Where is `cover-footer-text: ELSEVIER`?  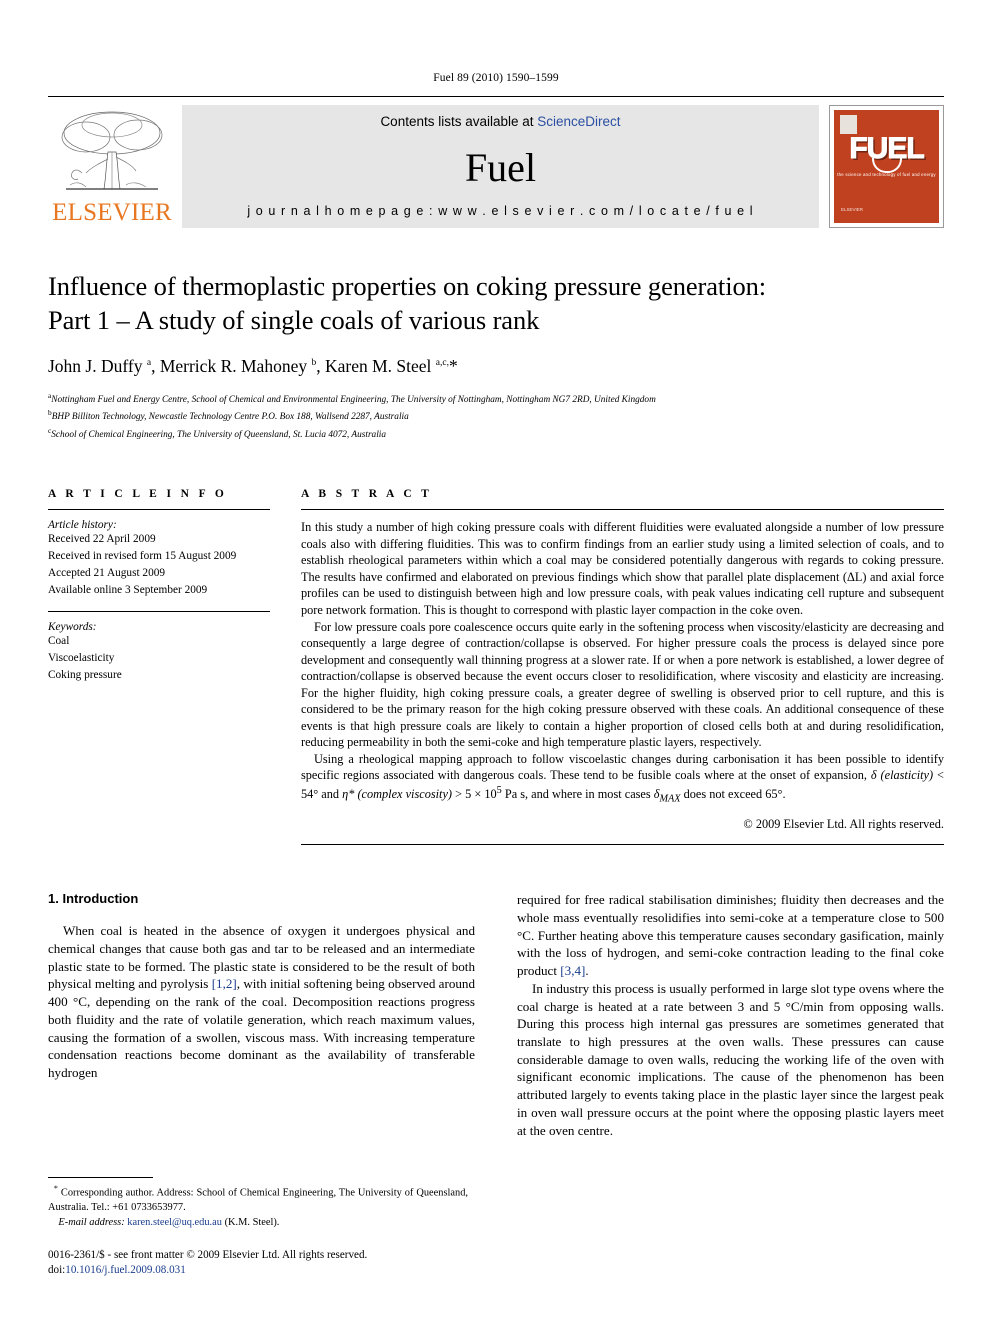
cover-footer-text: ELSEVIER is located at coordinates (852, 209).